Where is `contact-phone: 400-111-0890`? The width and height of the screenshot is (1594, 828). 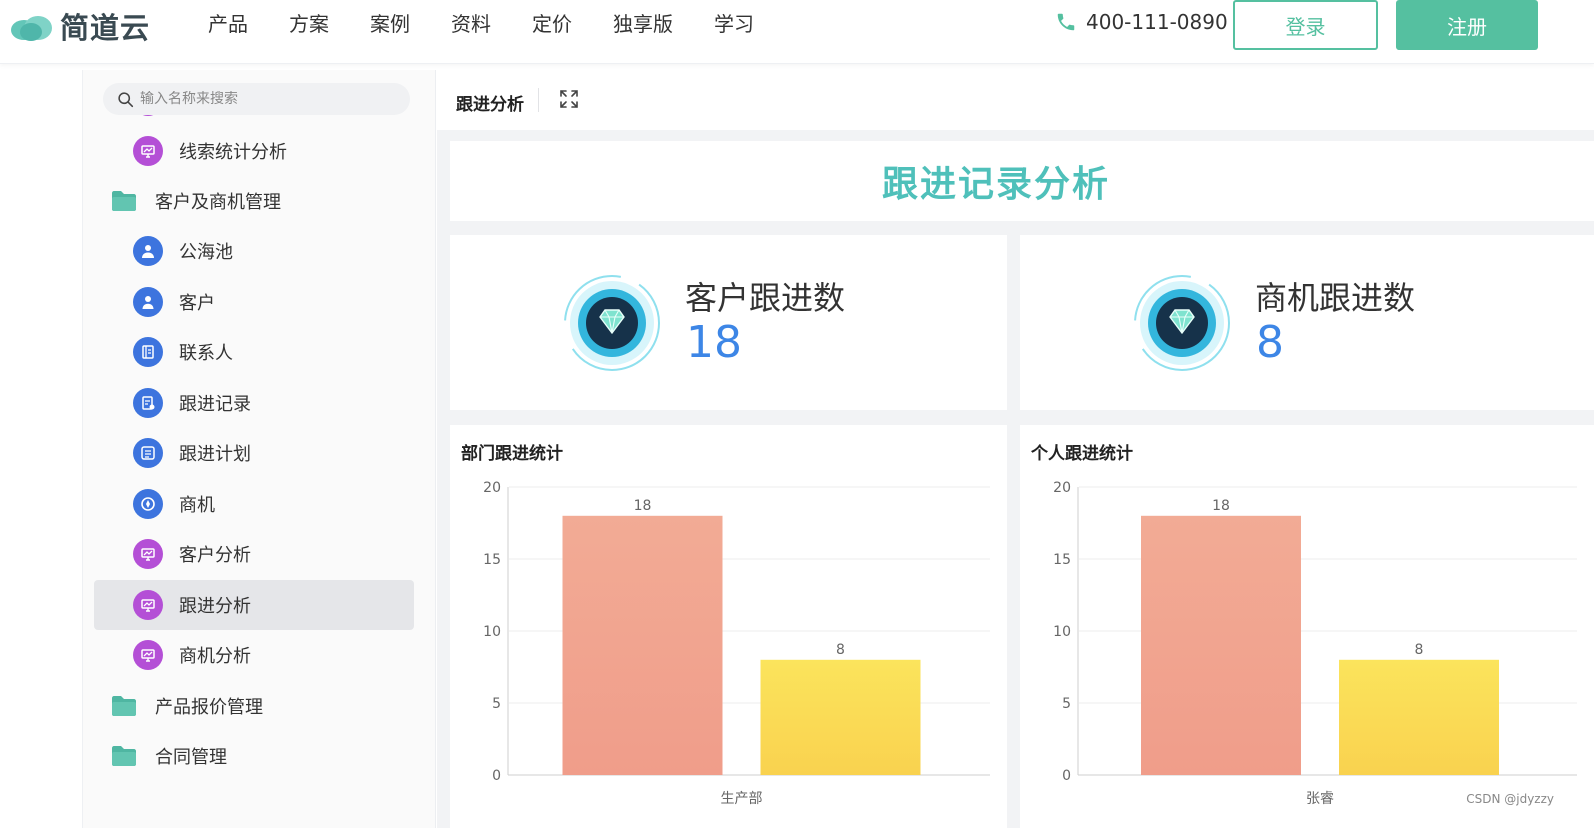 contact-phone: 400-111-0890 is located at coordinates (1141, 22).